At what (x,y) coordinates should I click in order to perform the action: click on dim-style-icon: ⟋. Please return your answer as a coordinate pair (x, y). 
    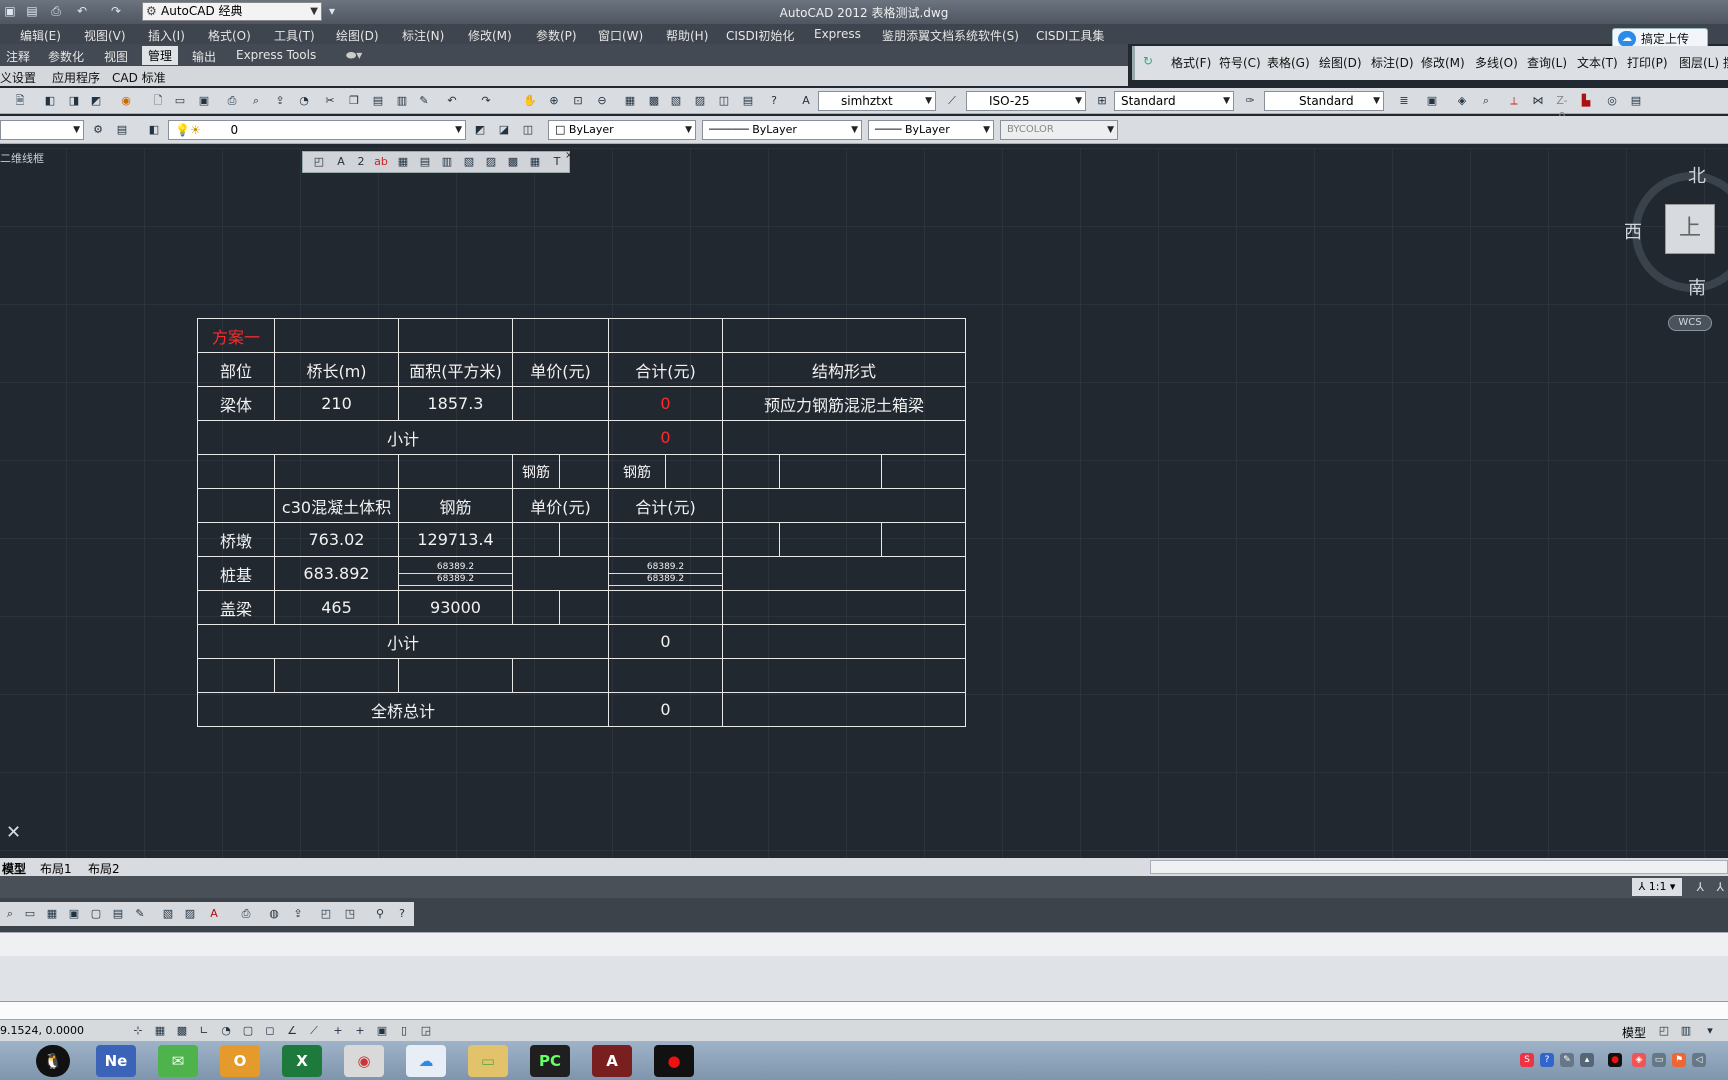
    Looking at the image, I should click on (952, 101).